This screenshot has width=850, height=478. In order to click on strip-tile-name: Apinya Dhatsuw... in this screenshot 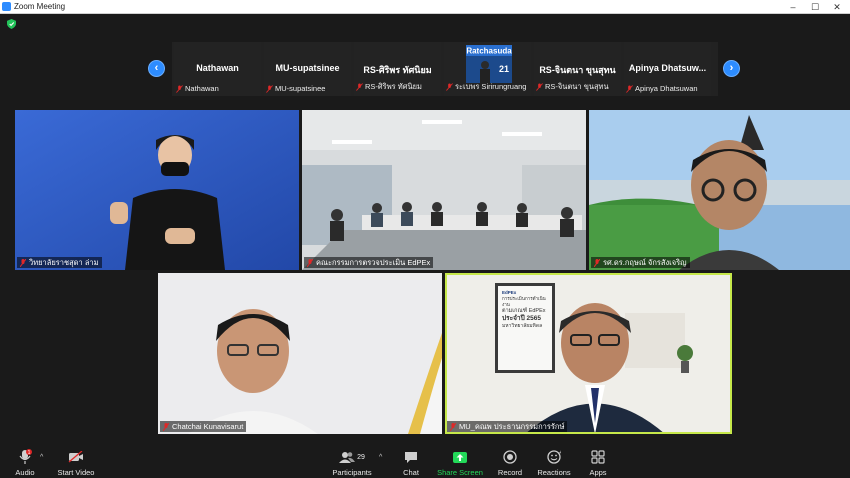, I will do `click(667, 68)`.